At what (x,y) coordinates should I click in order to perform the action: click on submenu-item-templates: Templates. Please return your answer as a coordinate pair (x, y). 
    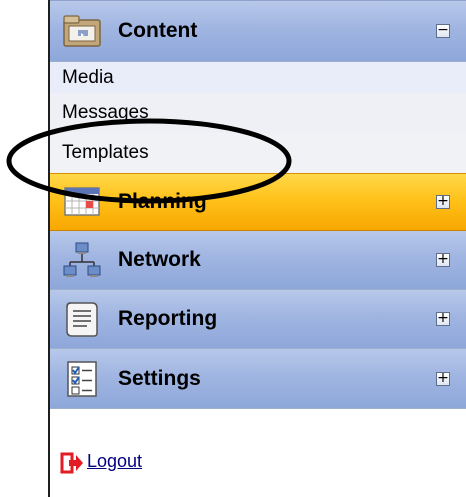
    Looking at the image, I should click on (258, 153).